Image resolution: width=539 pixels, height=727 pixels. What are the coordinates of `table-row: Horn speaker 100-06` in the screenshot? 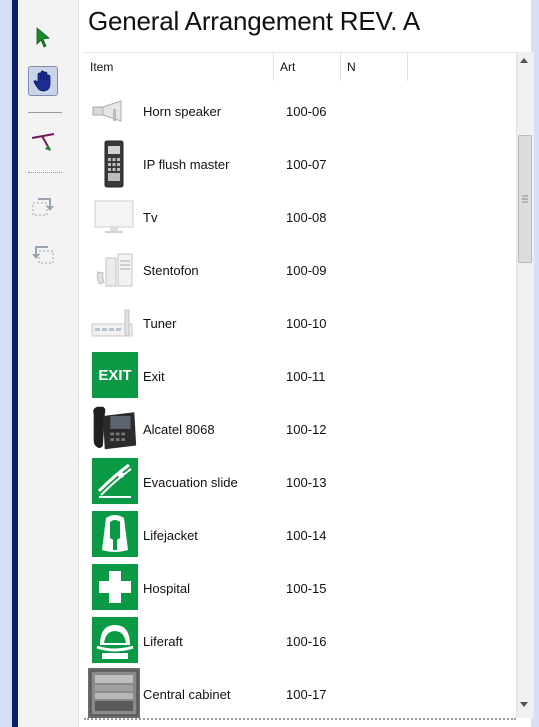 It's located at (299, 111).